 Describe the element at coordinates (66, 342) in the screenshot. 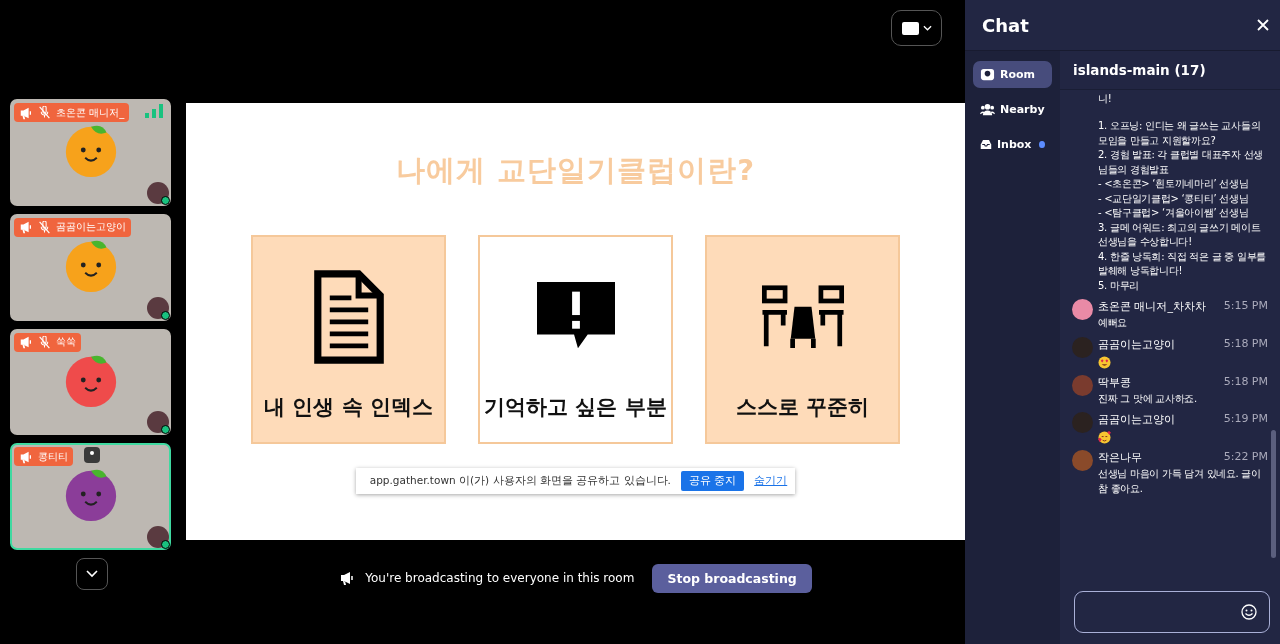

I see `participant-name: 쑥쑥` at that location.